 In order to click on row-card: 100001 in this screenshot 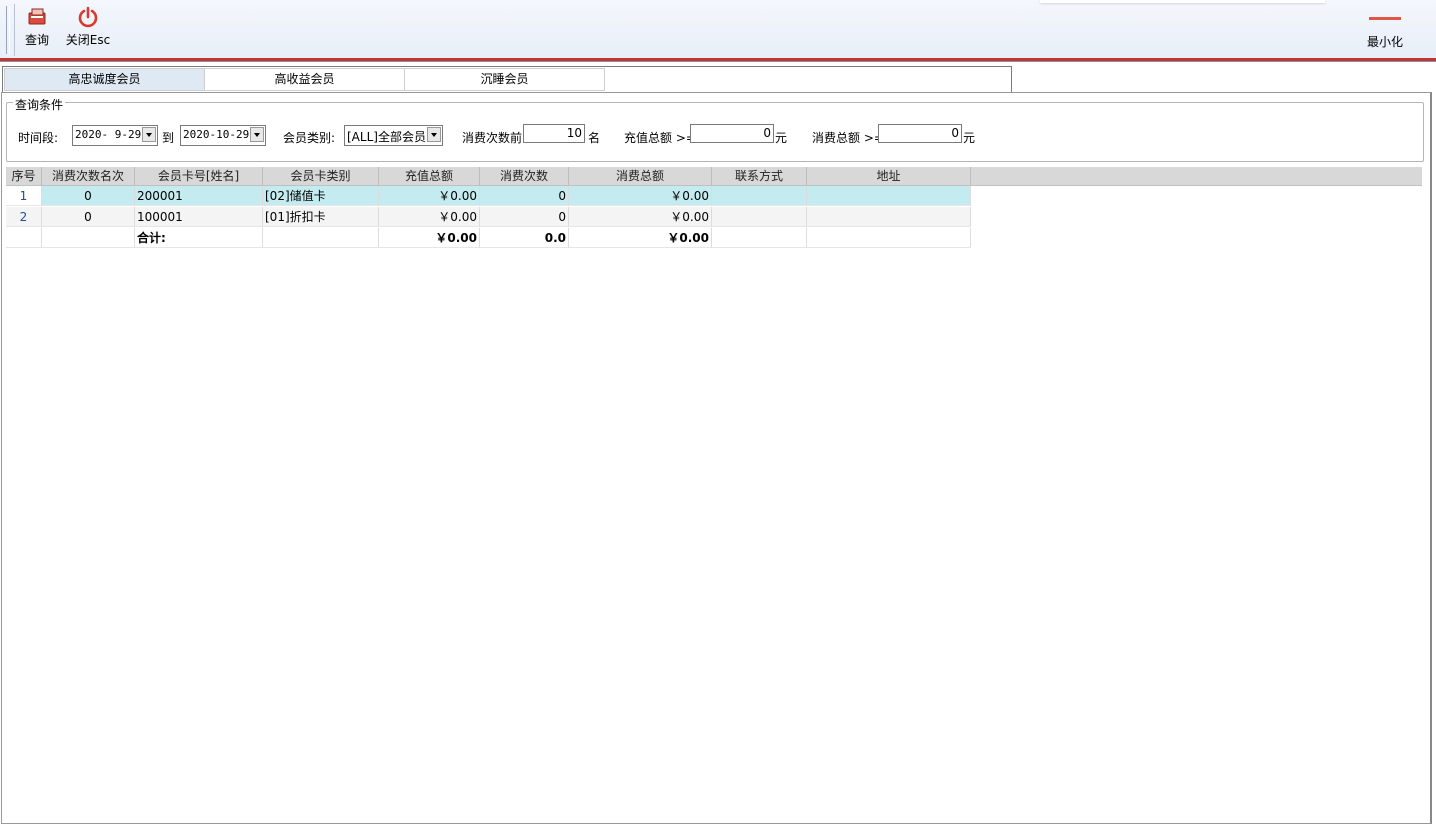, I will do `click(199, 217)`.